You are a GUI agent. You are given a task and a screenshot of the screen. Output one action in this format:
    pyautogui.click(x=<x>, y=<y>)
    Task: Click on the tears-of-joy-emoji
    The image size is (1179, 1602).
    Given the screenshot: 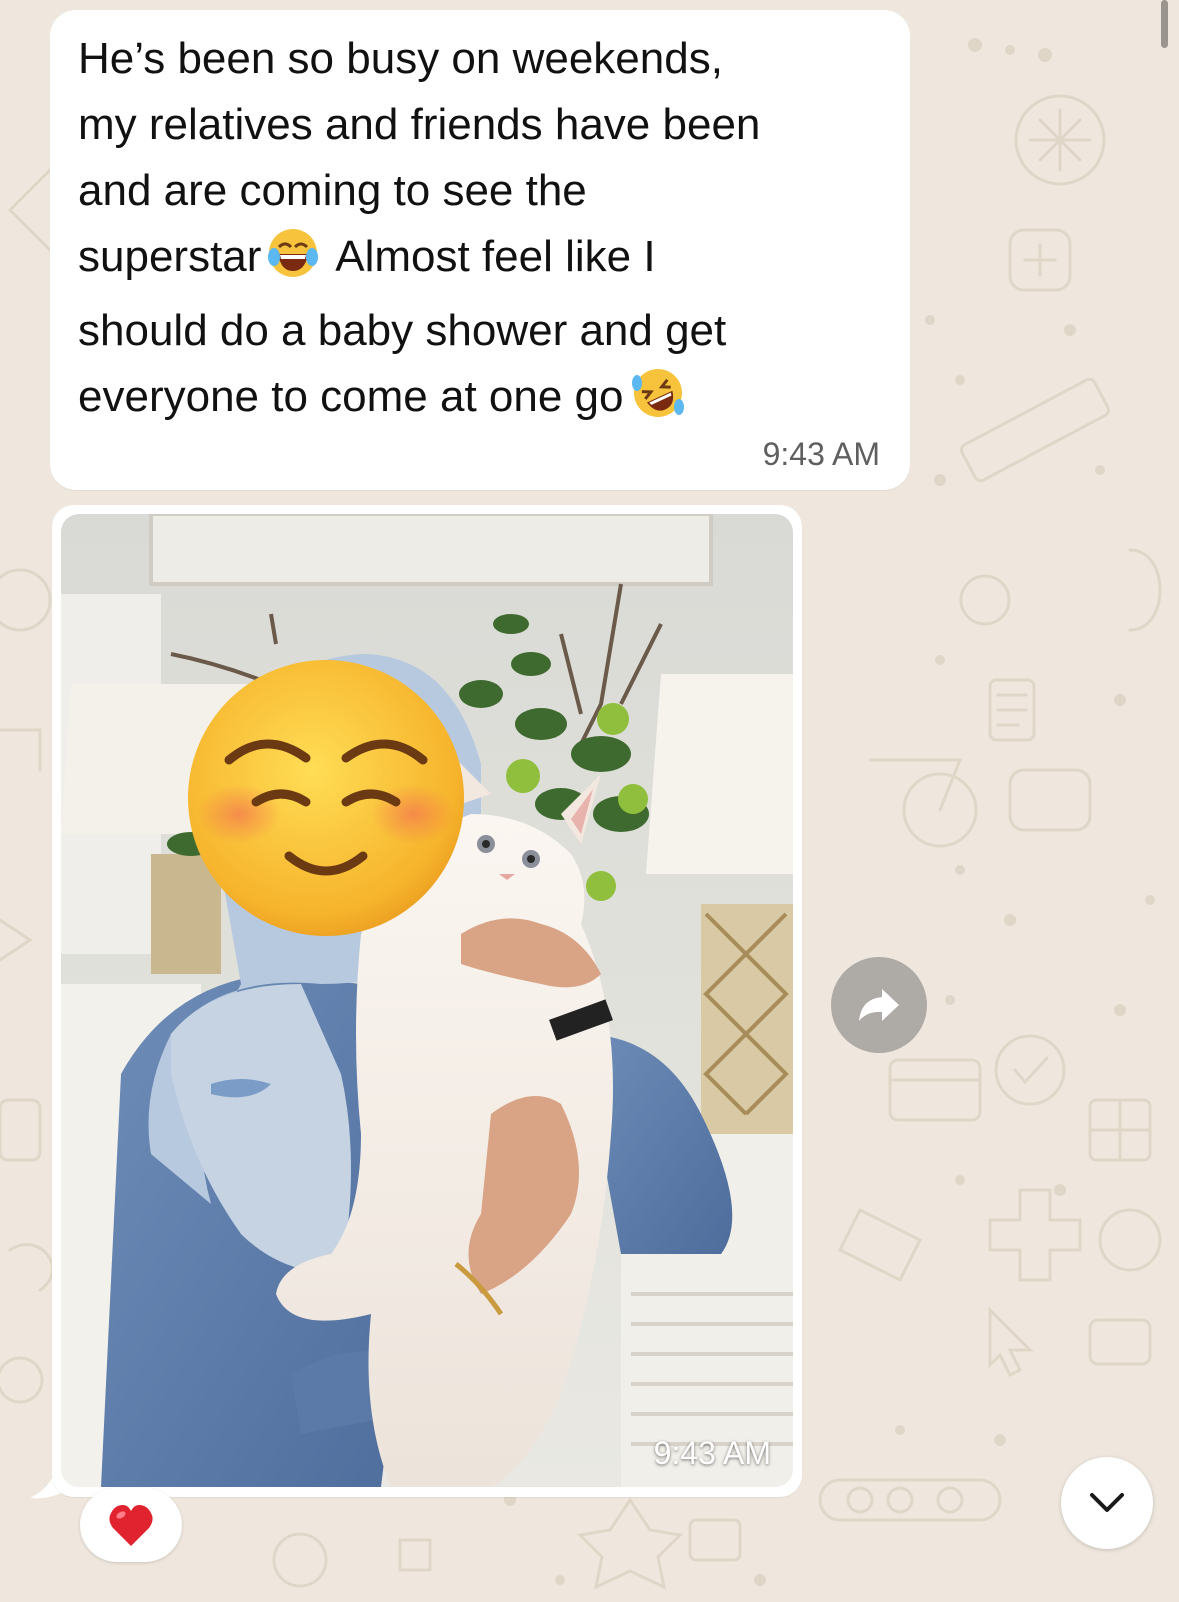 What is the action you would take?
    pyautogui.click(x=293, y=262)
    